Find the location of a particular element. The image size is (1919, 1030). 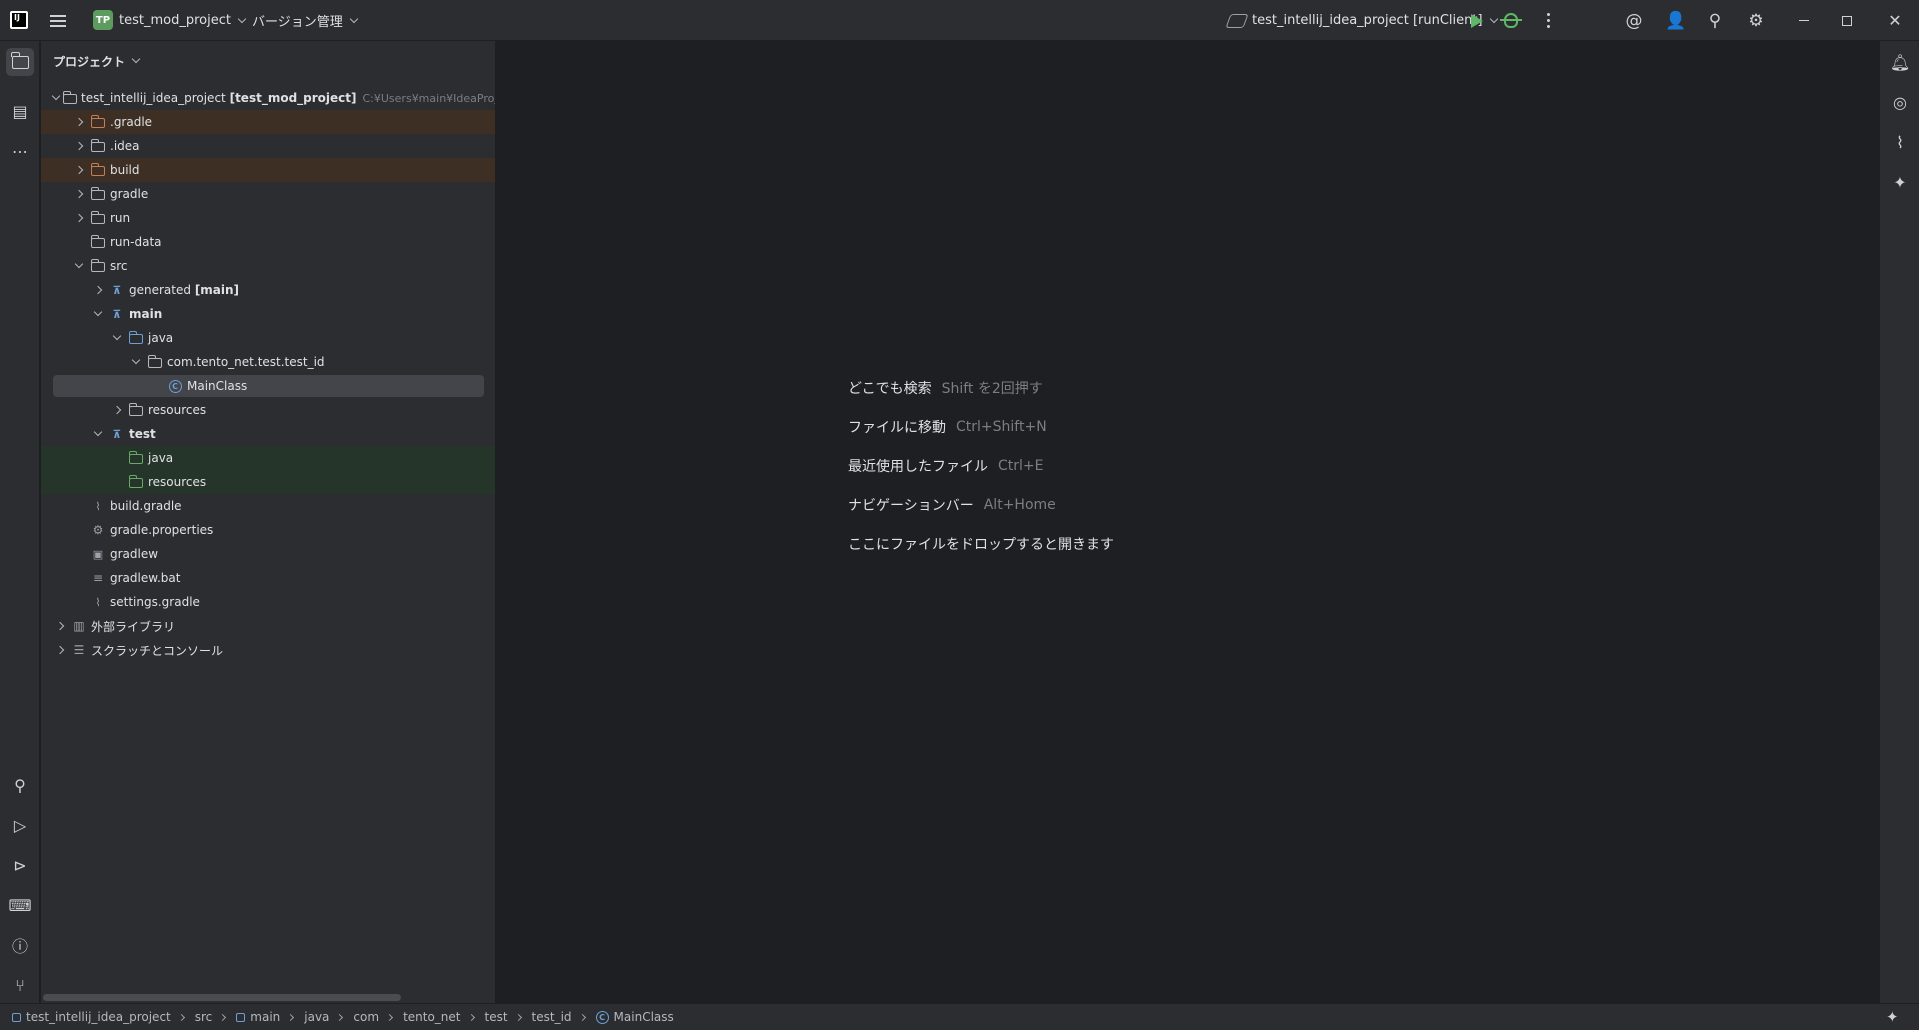

tree-item-resources: resources is located at coordinates (268, 410).